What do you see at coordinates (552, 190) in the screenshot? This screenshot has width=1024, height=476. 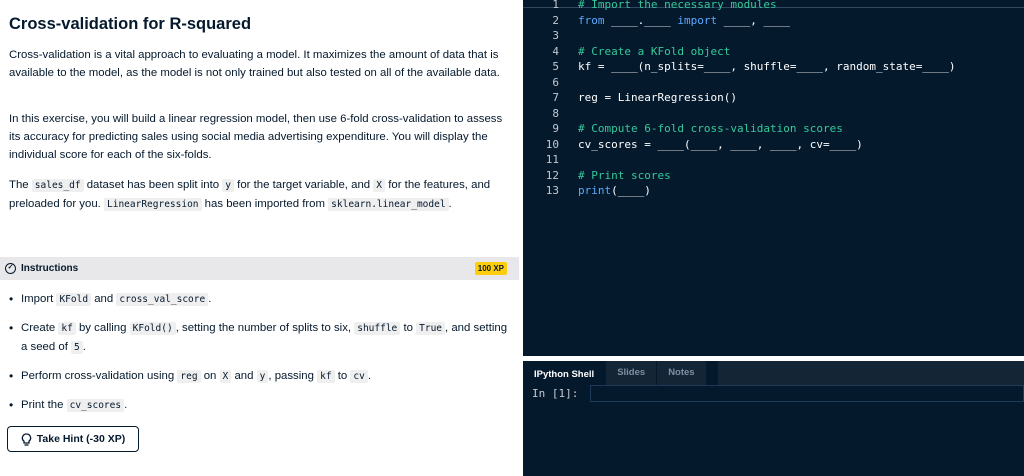 I see `line-number: 13` at bounding box center [552, 190].